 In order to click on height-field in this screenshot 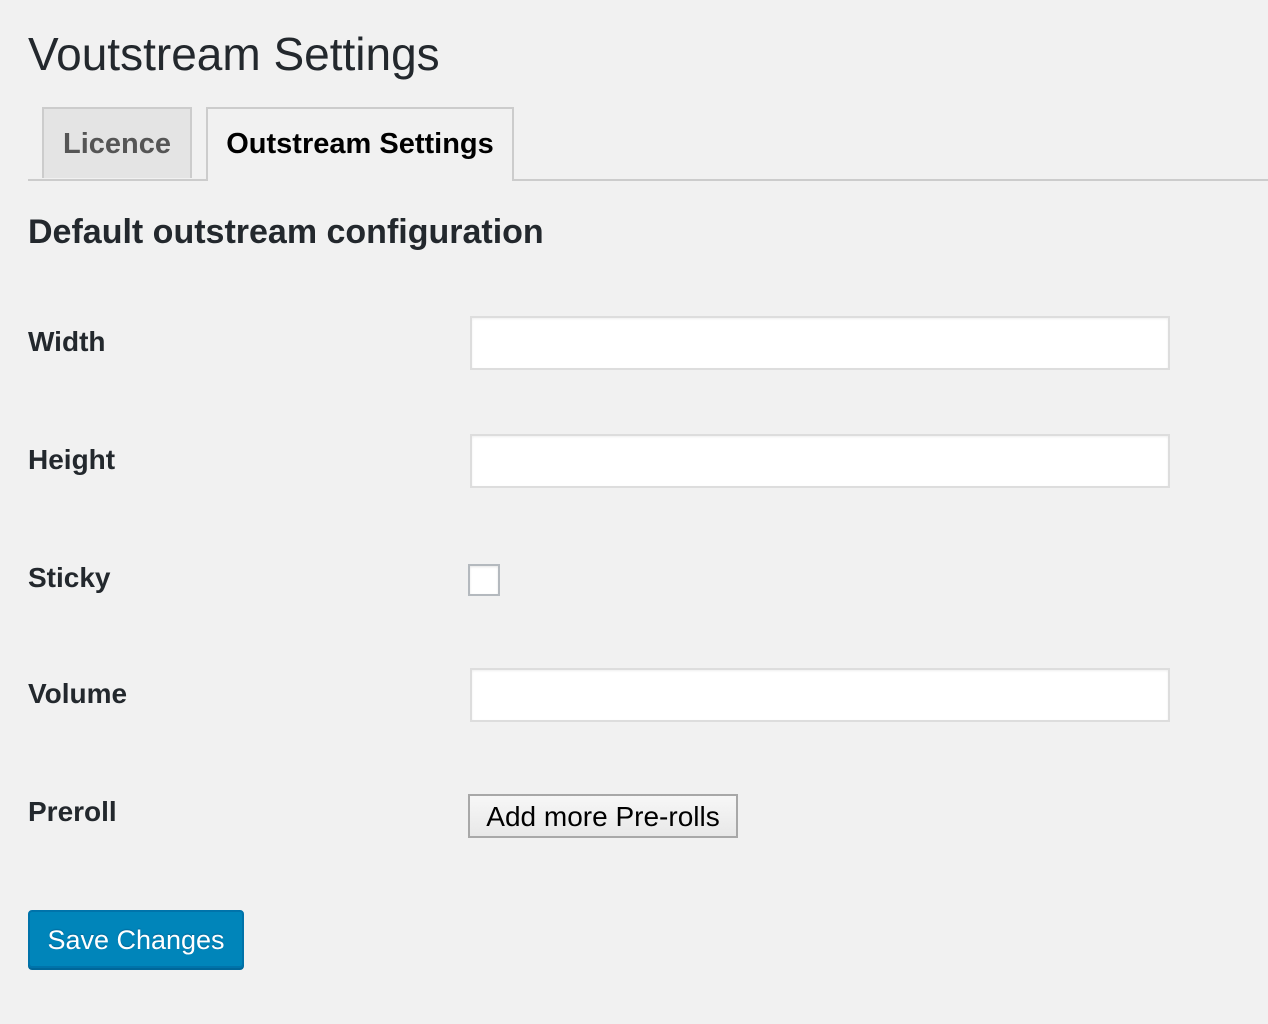, I will do `click(820, 461)`.